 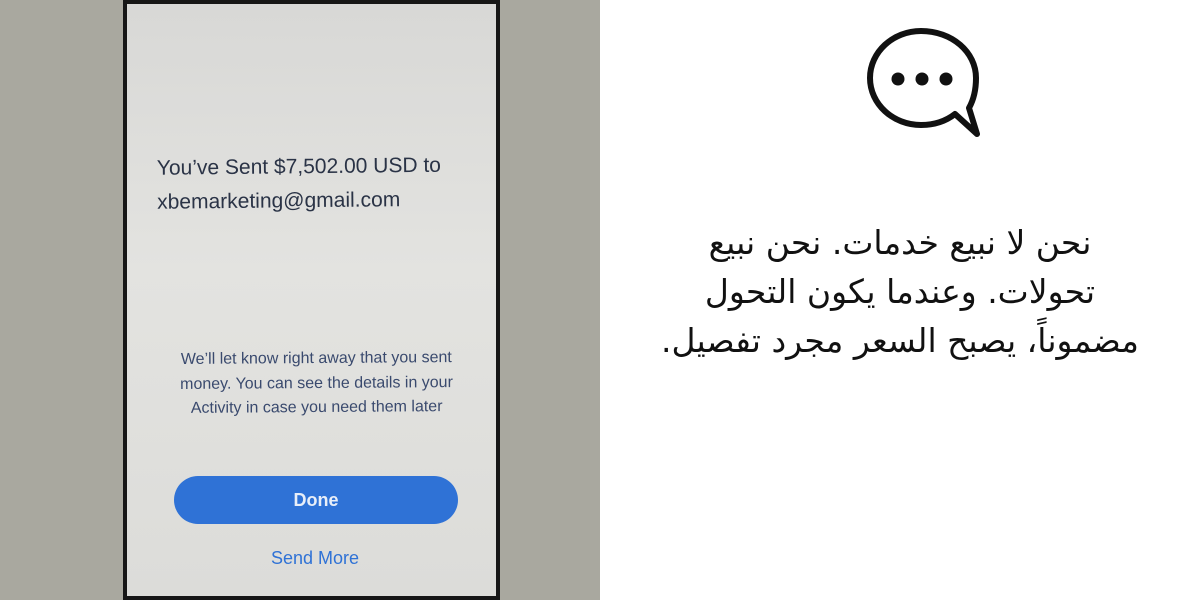 I want to click on notice-line: money. You can see the details in your, so click(x=316, y=383).